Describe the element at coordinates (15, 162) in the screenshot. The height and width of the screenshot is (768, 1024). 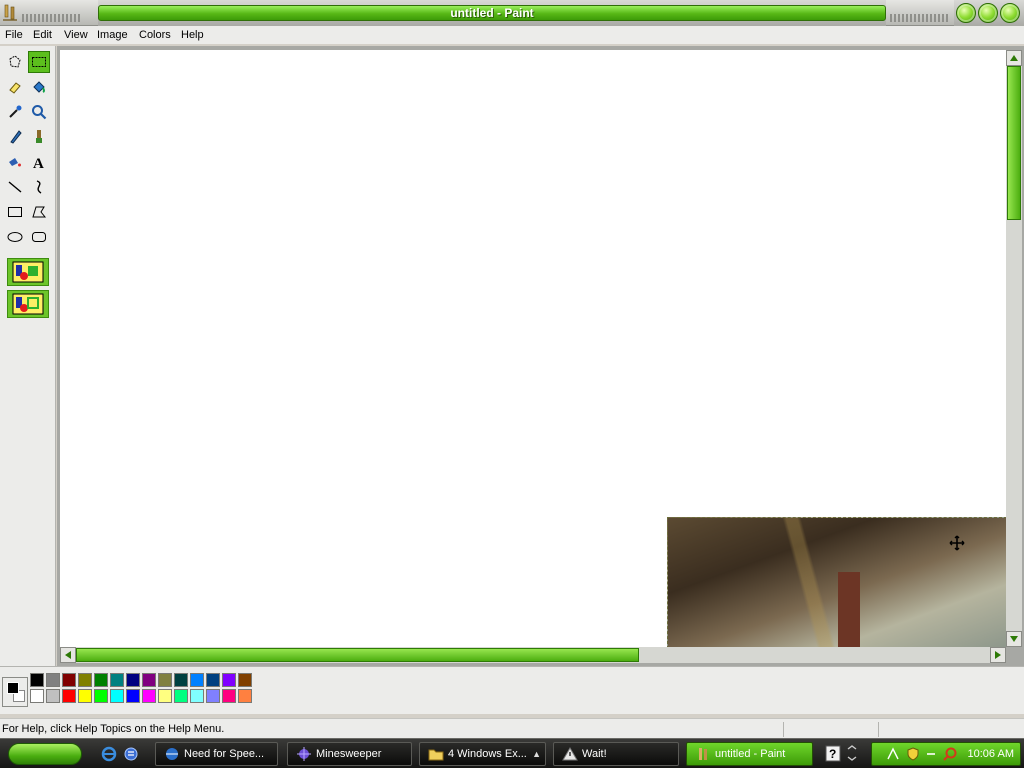
I see `tool-airbrush` at that location.